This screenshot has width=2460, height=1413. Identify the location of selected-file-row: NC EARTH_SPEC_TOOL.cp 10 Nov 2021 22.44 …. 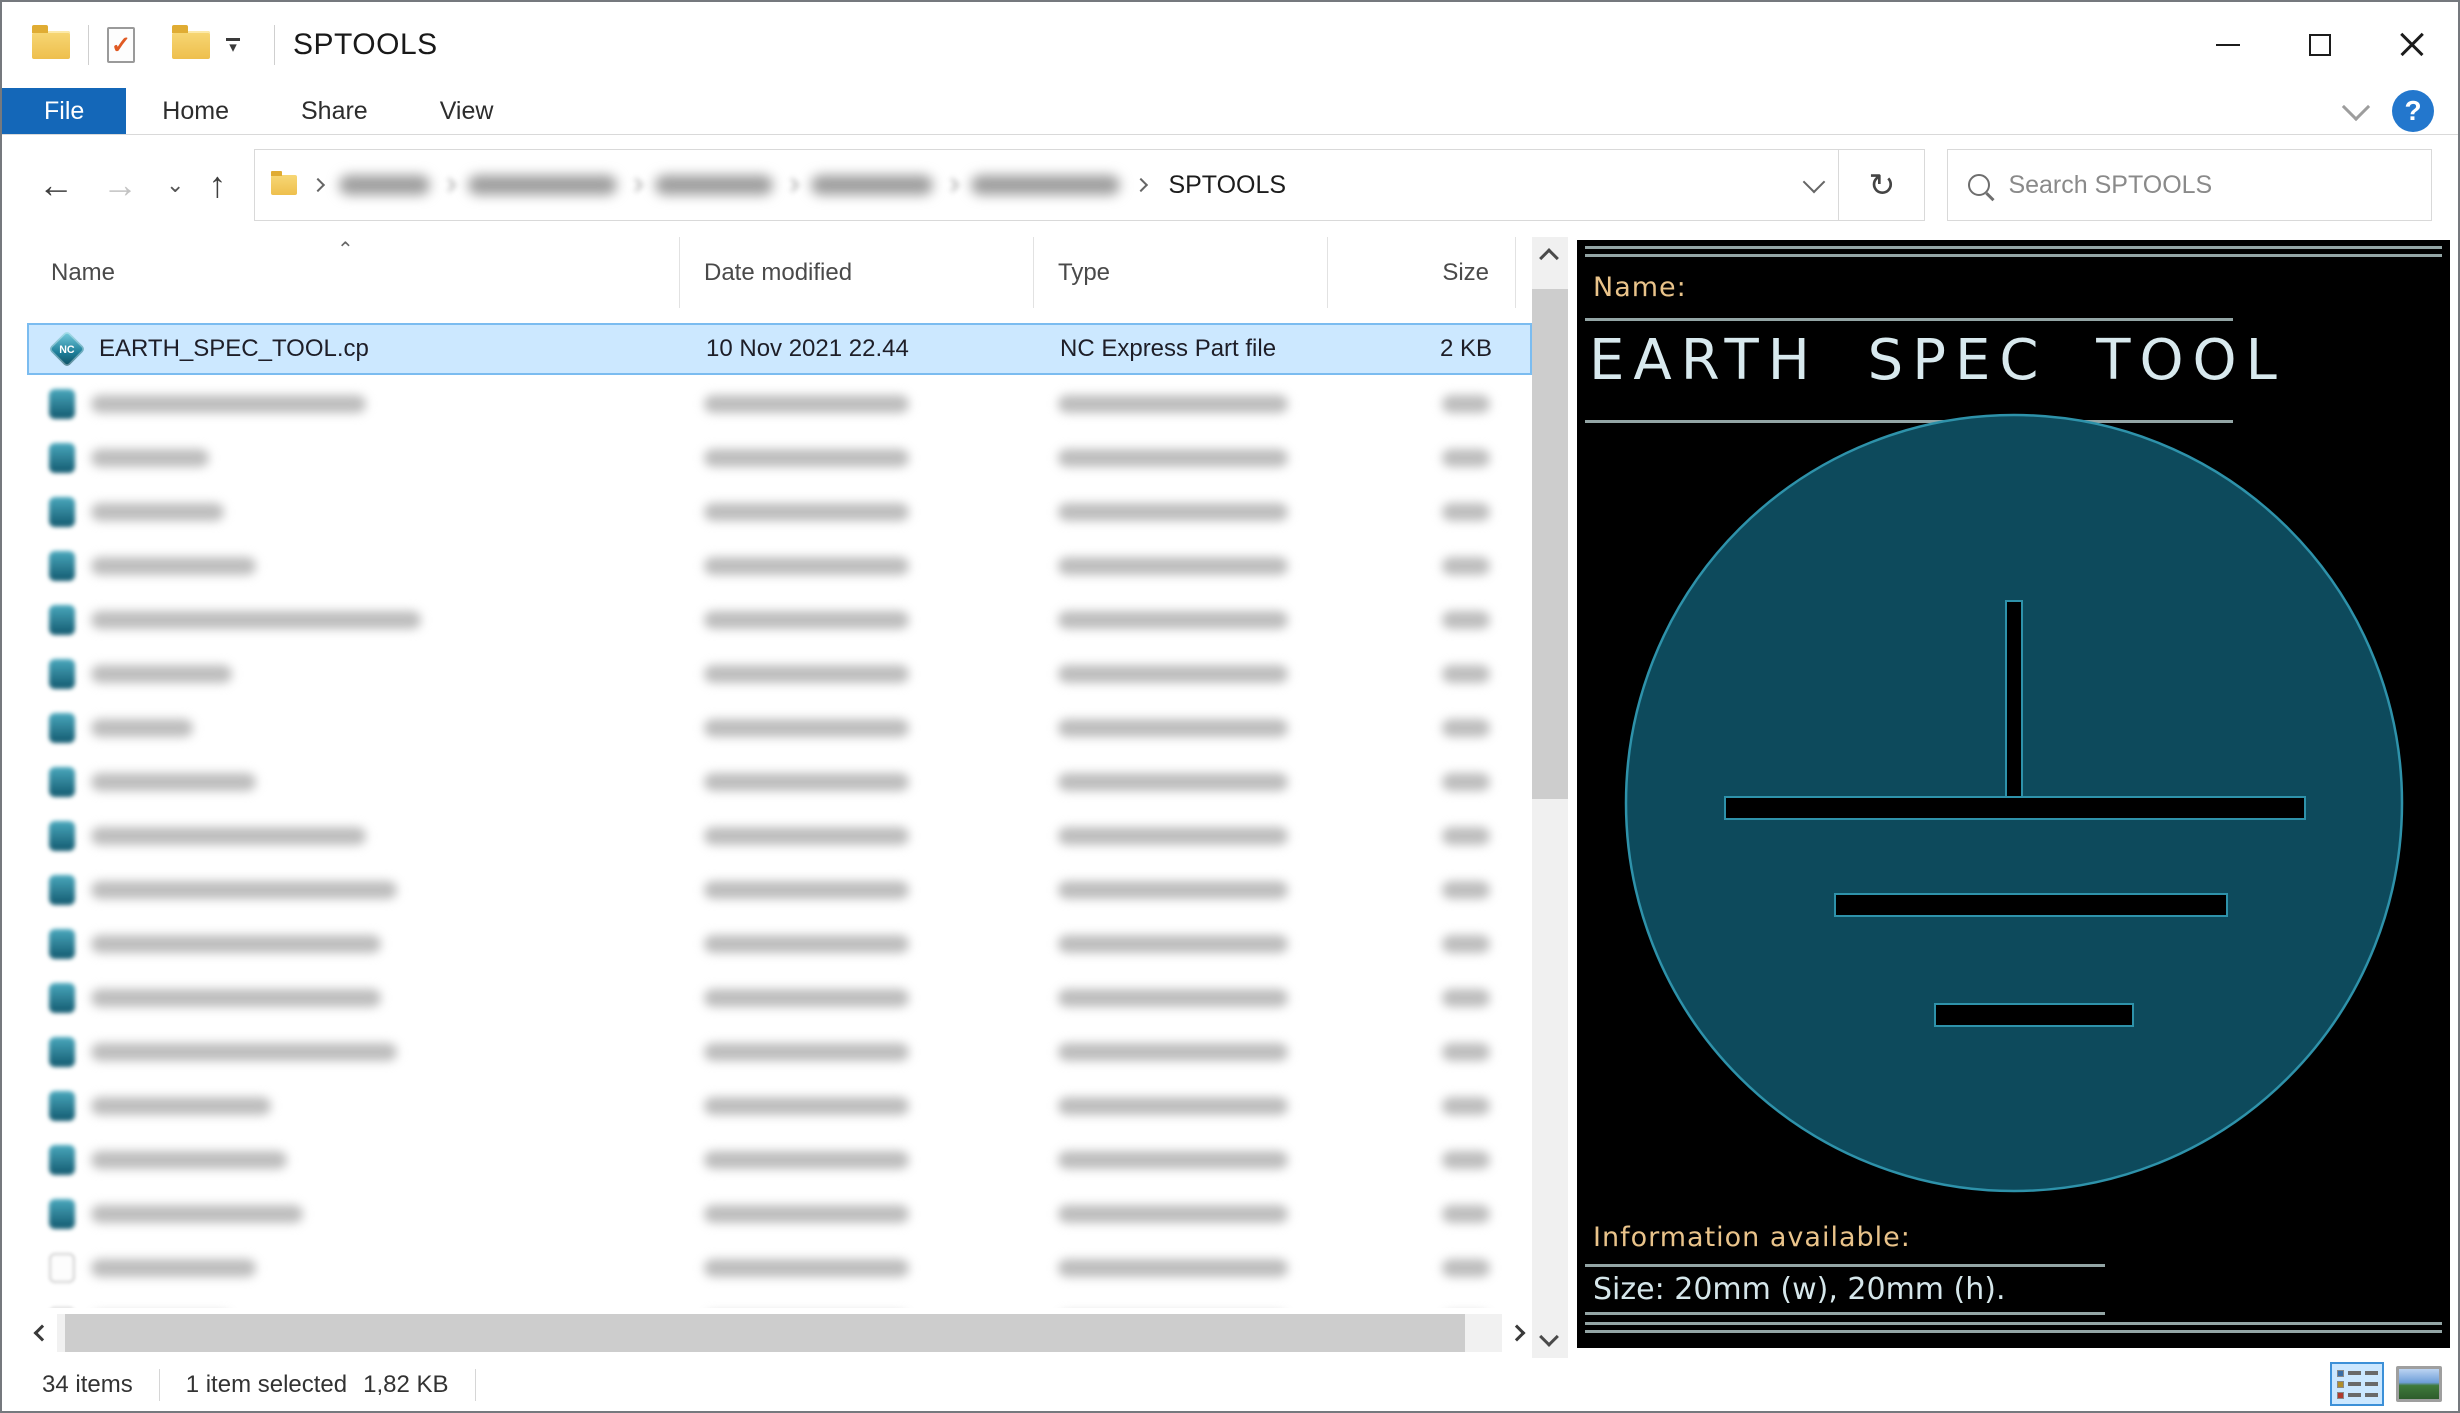
(779, 349).